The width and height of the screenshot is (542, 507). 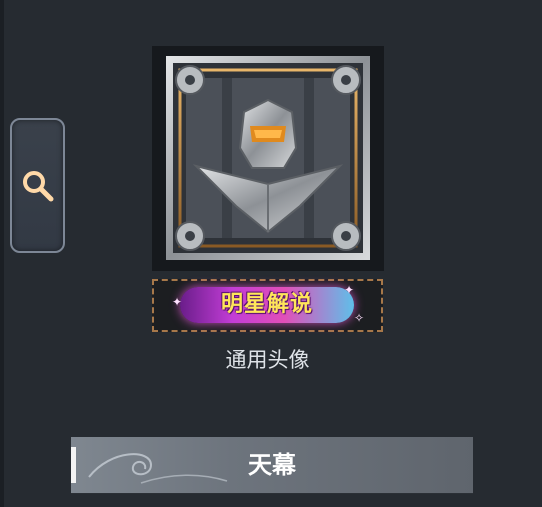 I want to click on badge-plate: 明星解说, so click(x=267, y=305).